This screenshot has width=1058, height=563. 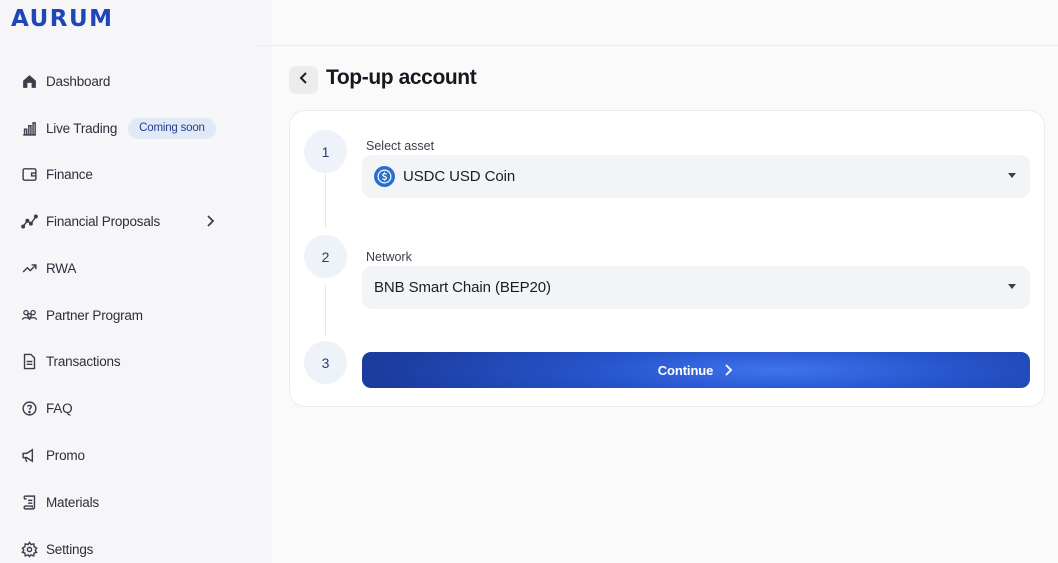 I want to click on users-icon, so click(x=29, y=315).